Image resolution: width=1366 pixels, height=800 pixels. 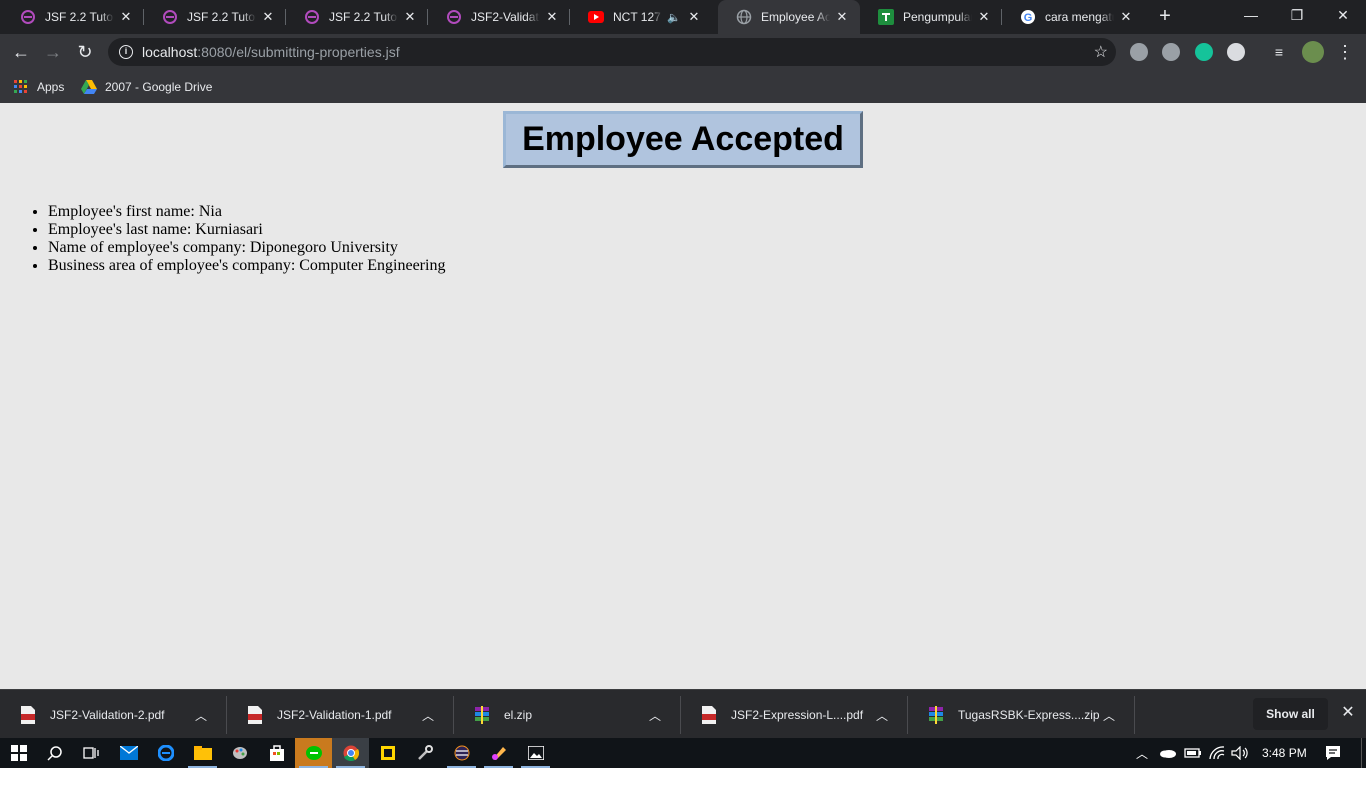 I want to click on show-desktop-button, so click(x=1363, y=753).